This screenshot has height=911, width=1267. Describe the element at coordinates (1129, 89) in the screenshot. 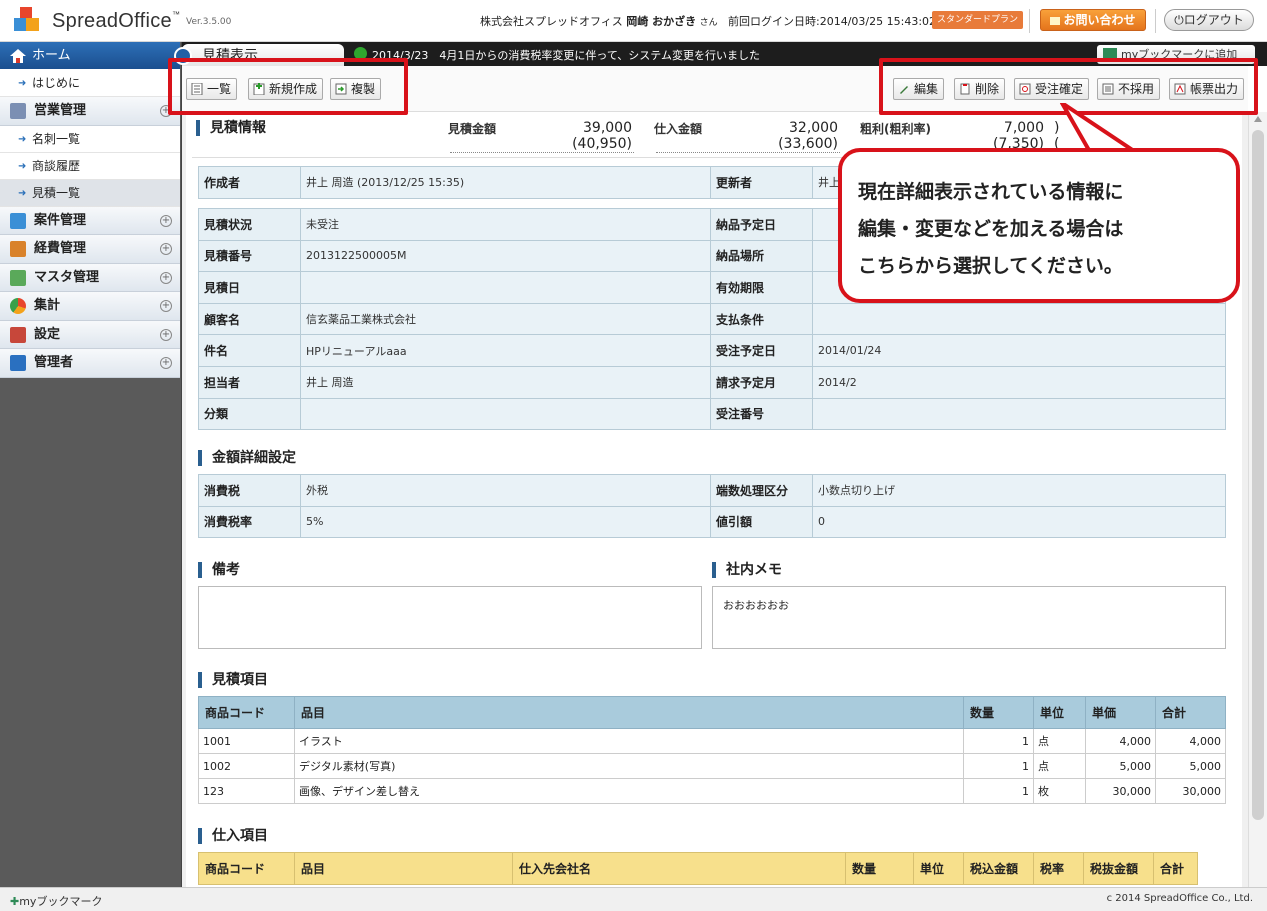

I see `reject-button: 不採用` at that location.